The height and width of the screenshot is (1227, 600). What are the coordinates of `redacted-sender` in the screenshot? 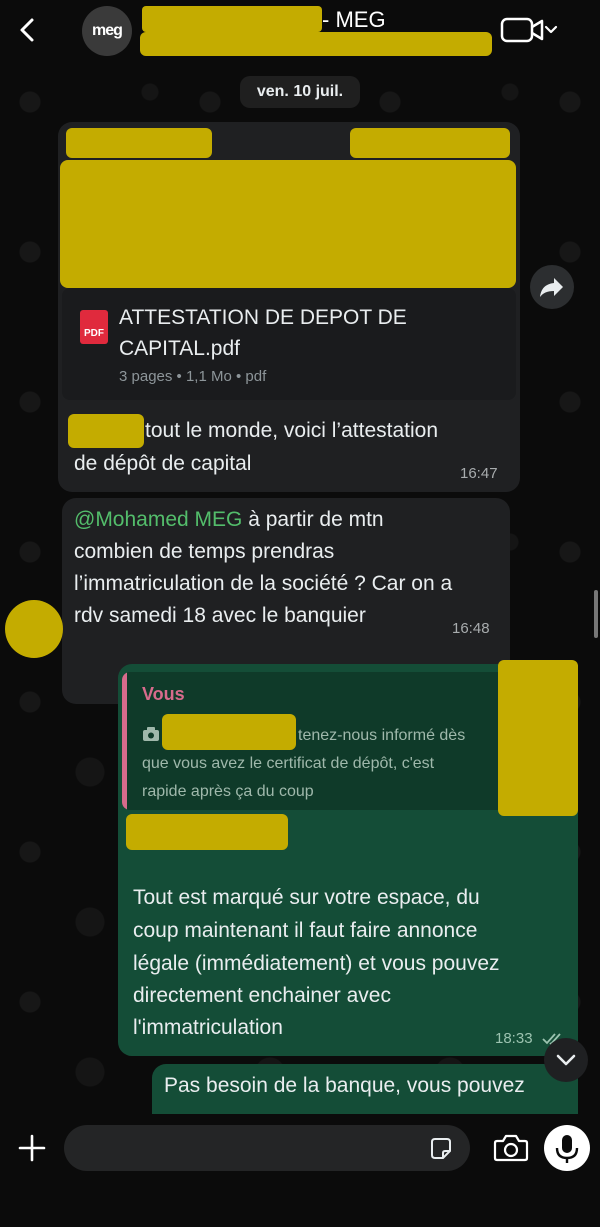 It's located at (139, 143).